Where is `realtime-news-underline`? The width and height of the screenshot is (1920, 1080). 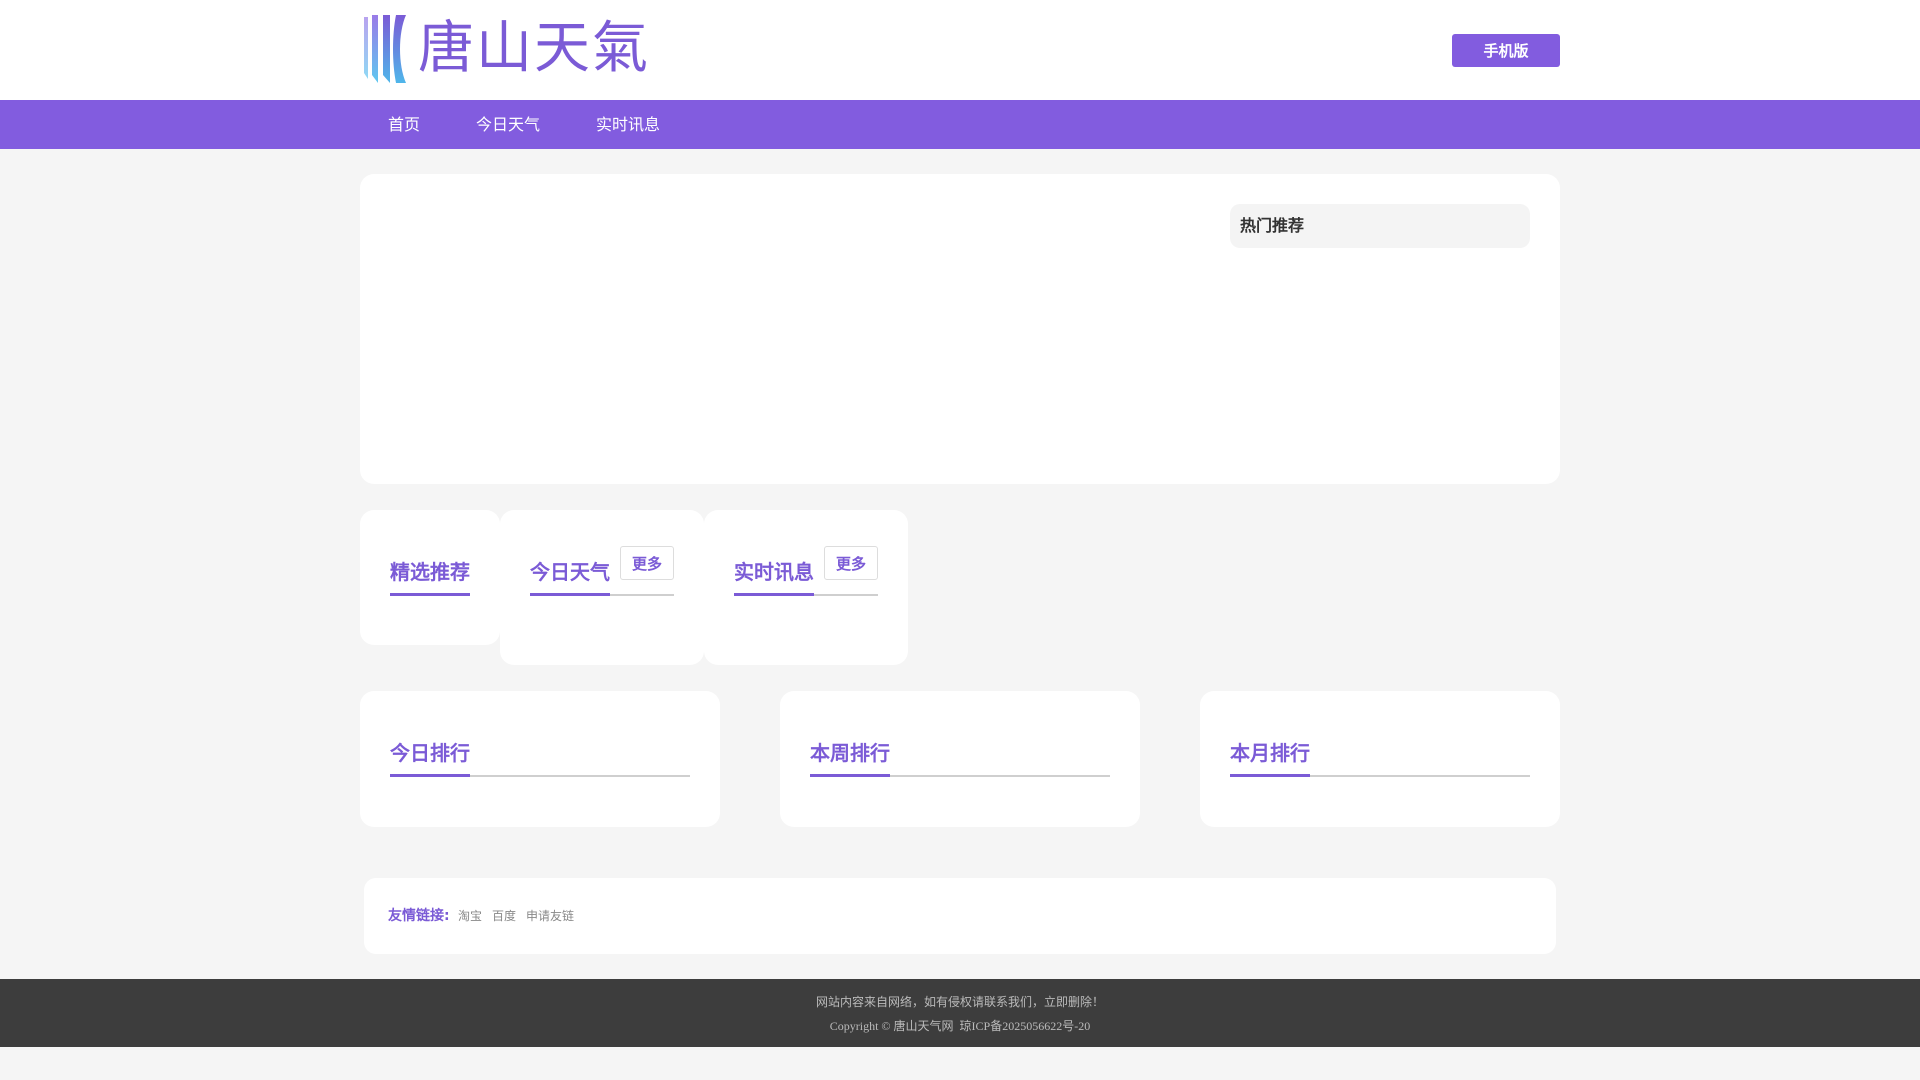 realtime-news-underline is located at coordinates (774, 594).